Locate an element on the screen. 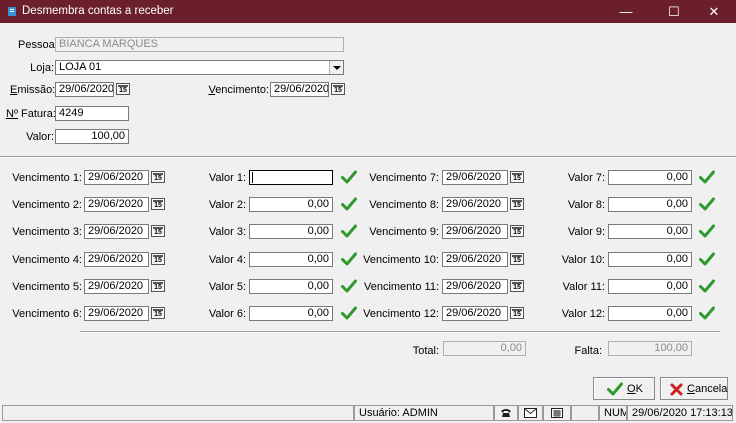 This screenshot has width=736, height=423. valor-row-label: Valor 3: is located at coordinates (227, 232).